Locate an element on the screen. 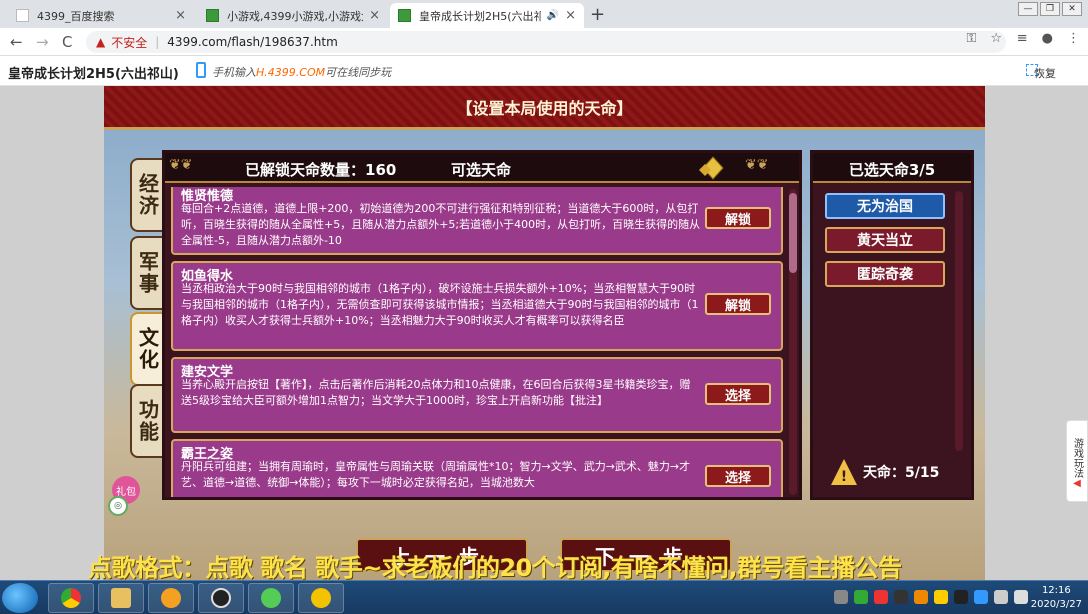  tab-label: 经济 is located at coordinates (147, 195).